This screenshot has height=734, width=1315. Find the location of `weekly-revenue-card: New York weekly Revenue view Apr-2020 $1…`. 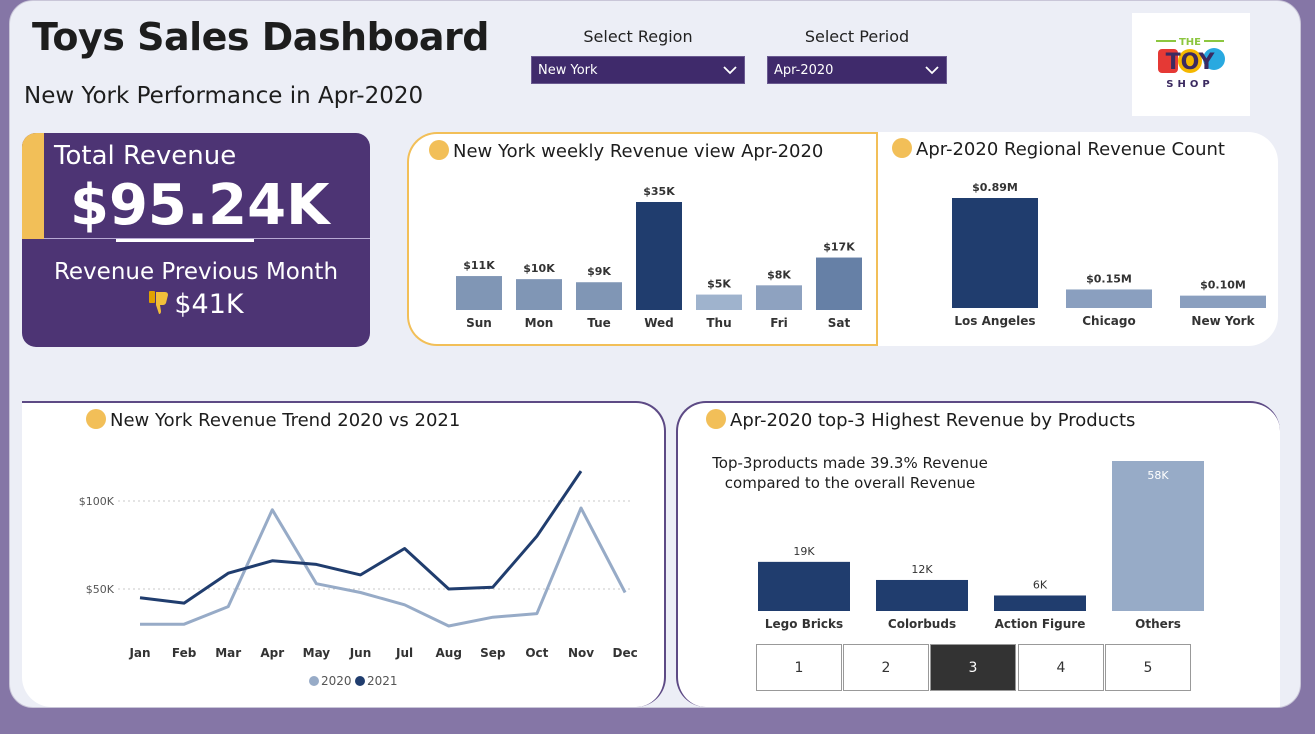

weekly-revenue-card: New York weekly Revenue view Apr-2020 $1… is located at coordinates (643, 239).